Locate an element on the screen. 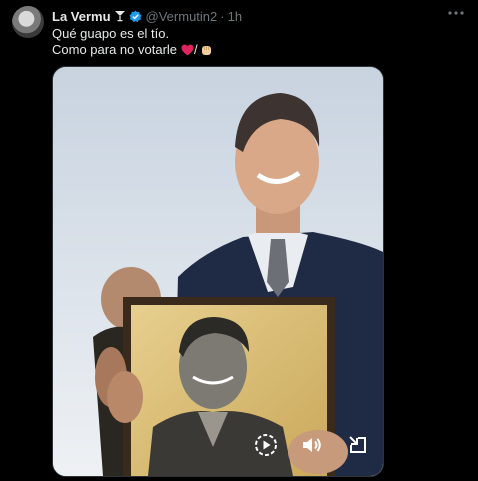  tweet-timestamp: 1h is located at coordinates (235, 16).